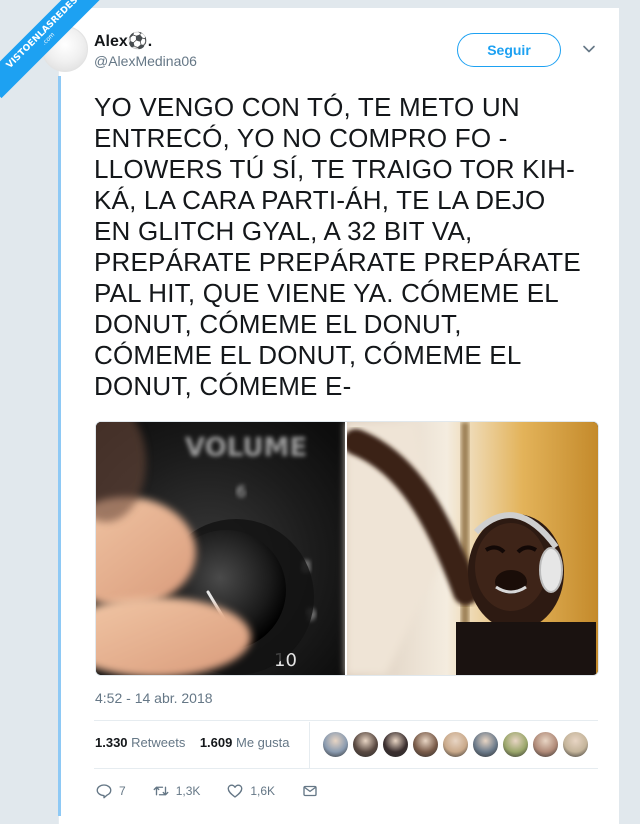  I want to click on retweet-button: 1,3K, so click(176, 791).